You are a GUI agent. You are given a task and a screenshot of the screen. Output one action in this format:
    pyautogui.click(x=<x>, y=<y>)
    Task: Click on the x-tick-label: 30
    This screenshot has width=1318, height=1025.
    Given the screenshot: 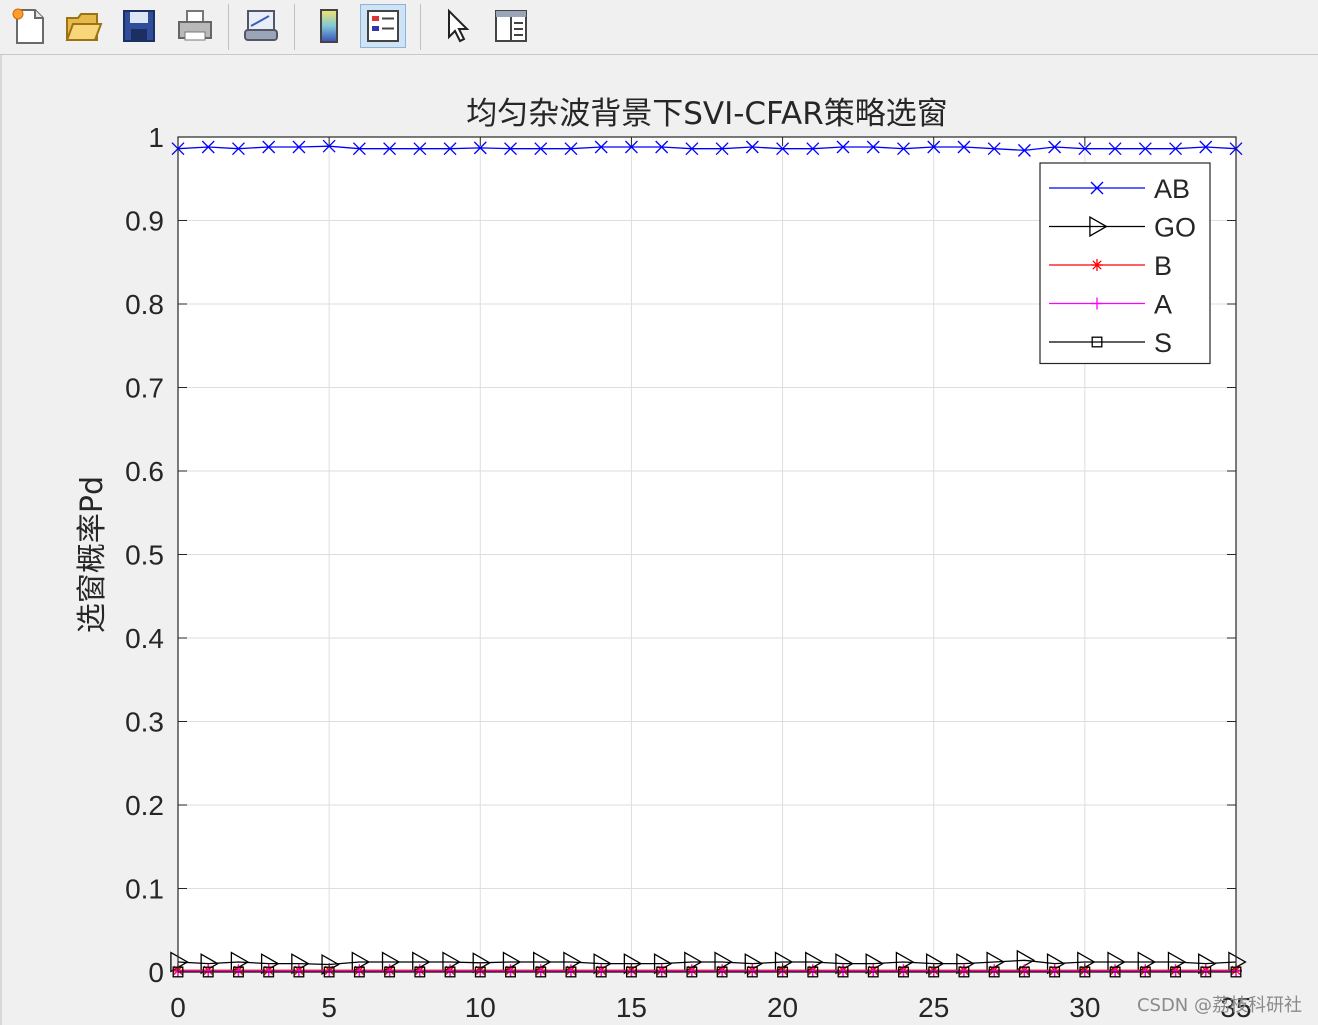 What is the action you would take?
    pyautogui.click(x=1084, y=1007)
    